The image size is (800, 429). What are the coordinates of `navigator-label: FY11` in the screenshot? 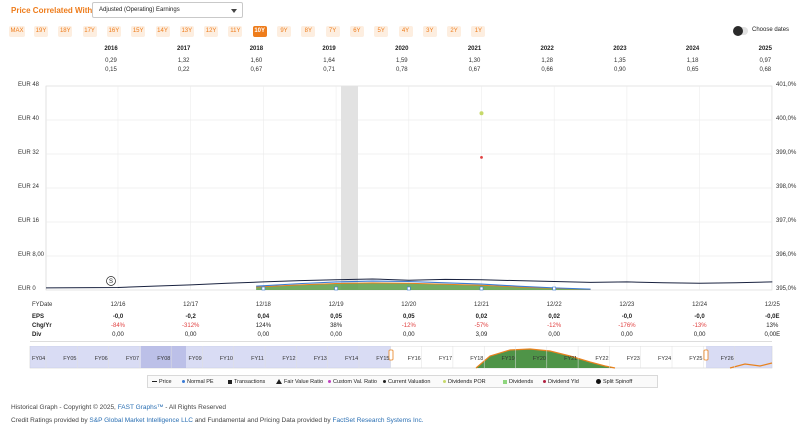 It's located at (257, 359).